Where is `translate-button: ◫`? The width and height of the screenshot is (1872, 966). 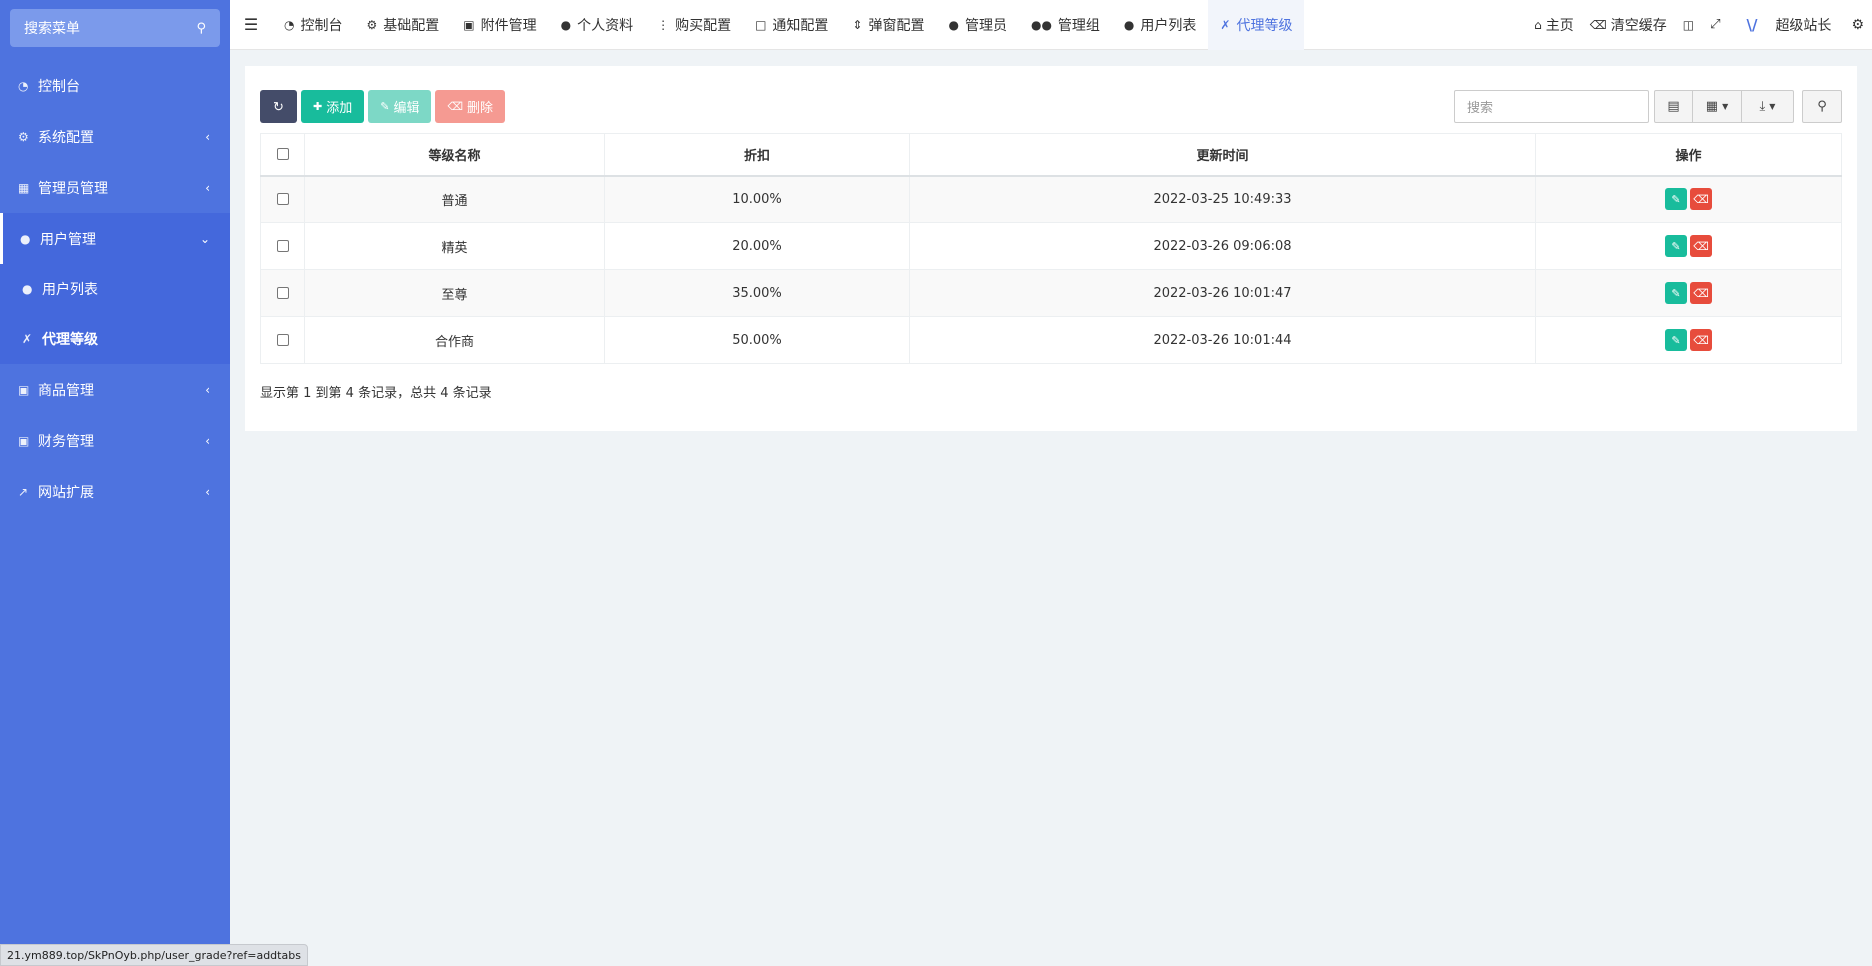 translate-button: ◫ is located at coordinates (1688, 25).